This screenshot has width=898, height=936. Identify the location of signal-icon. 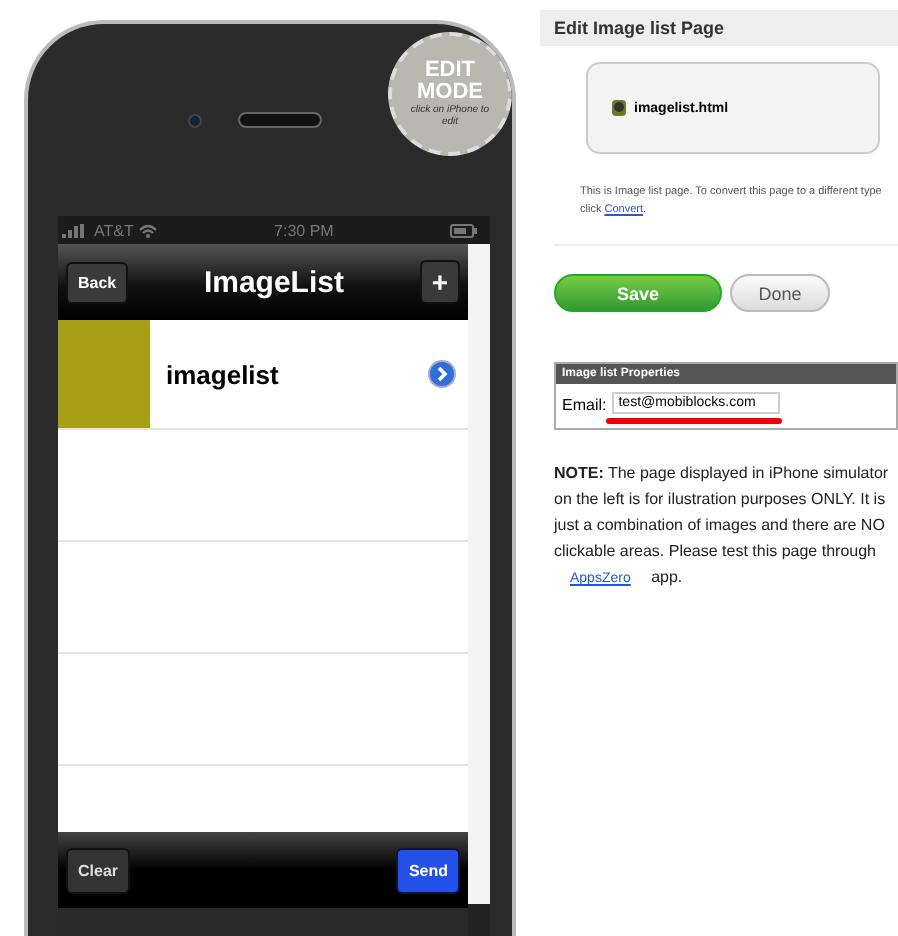
(76, 230).